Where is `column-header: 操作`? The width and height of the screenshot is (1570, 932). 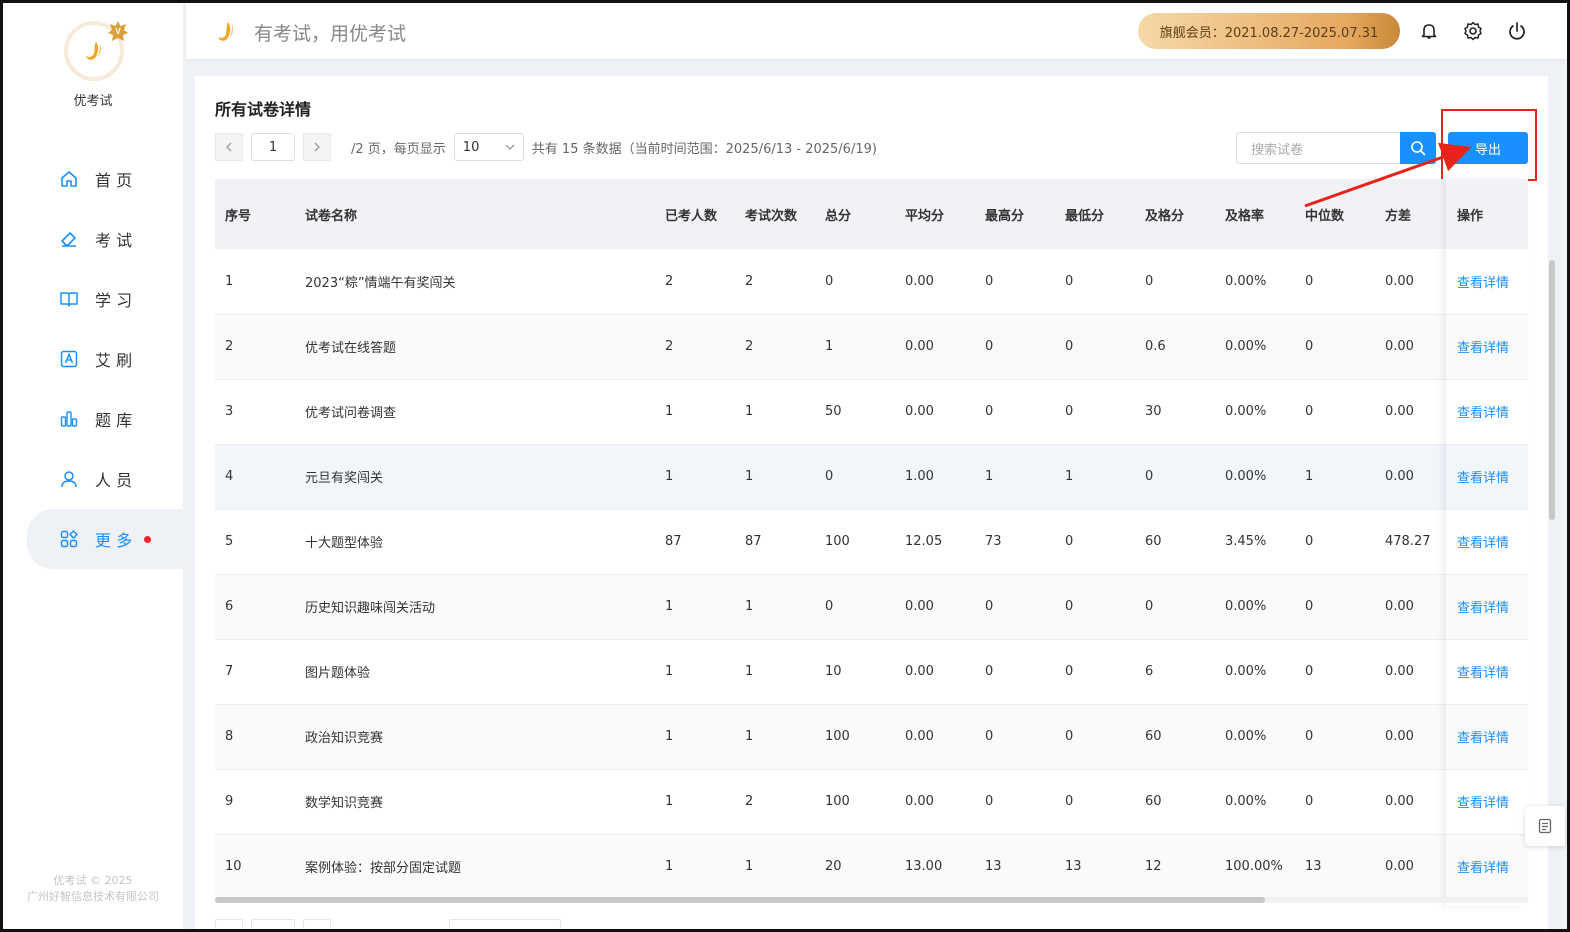 column-header: 操作 is located at coordinates (1470, 216).